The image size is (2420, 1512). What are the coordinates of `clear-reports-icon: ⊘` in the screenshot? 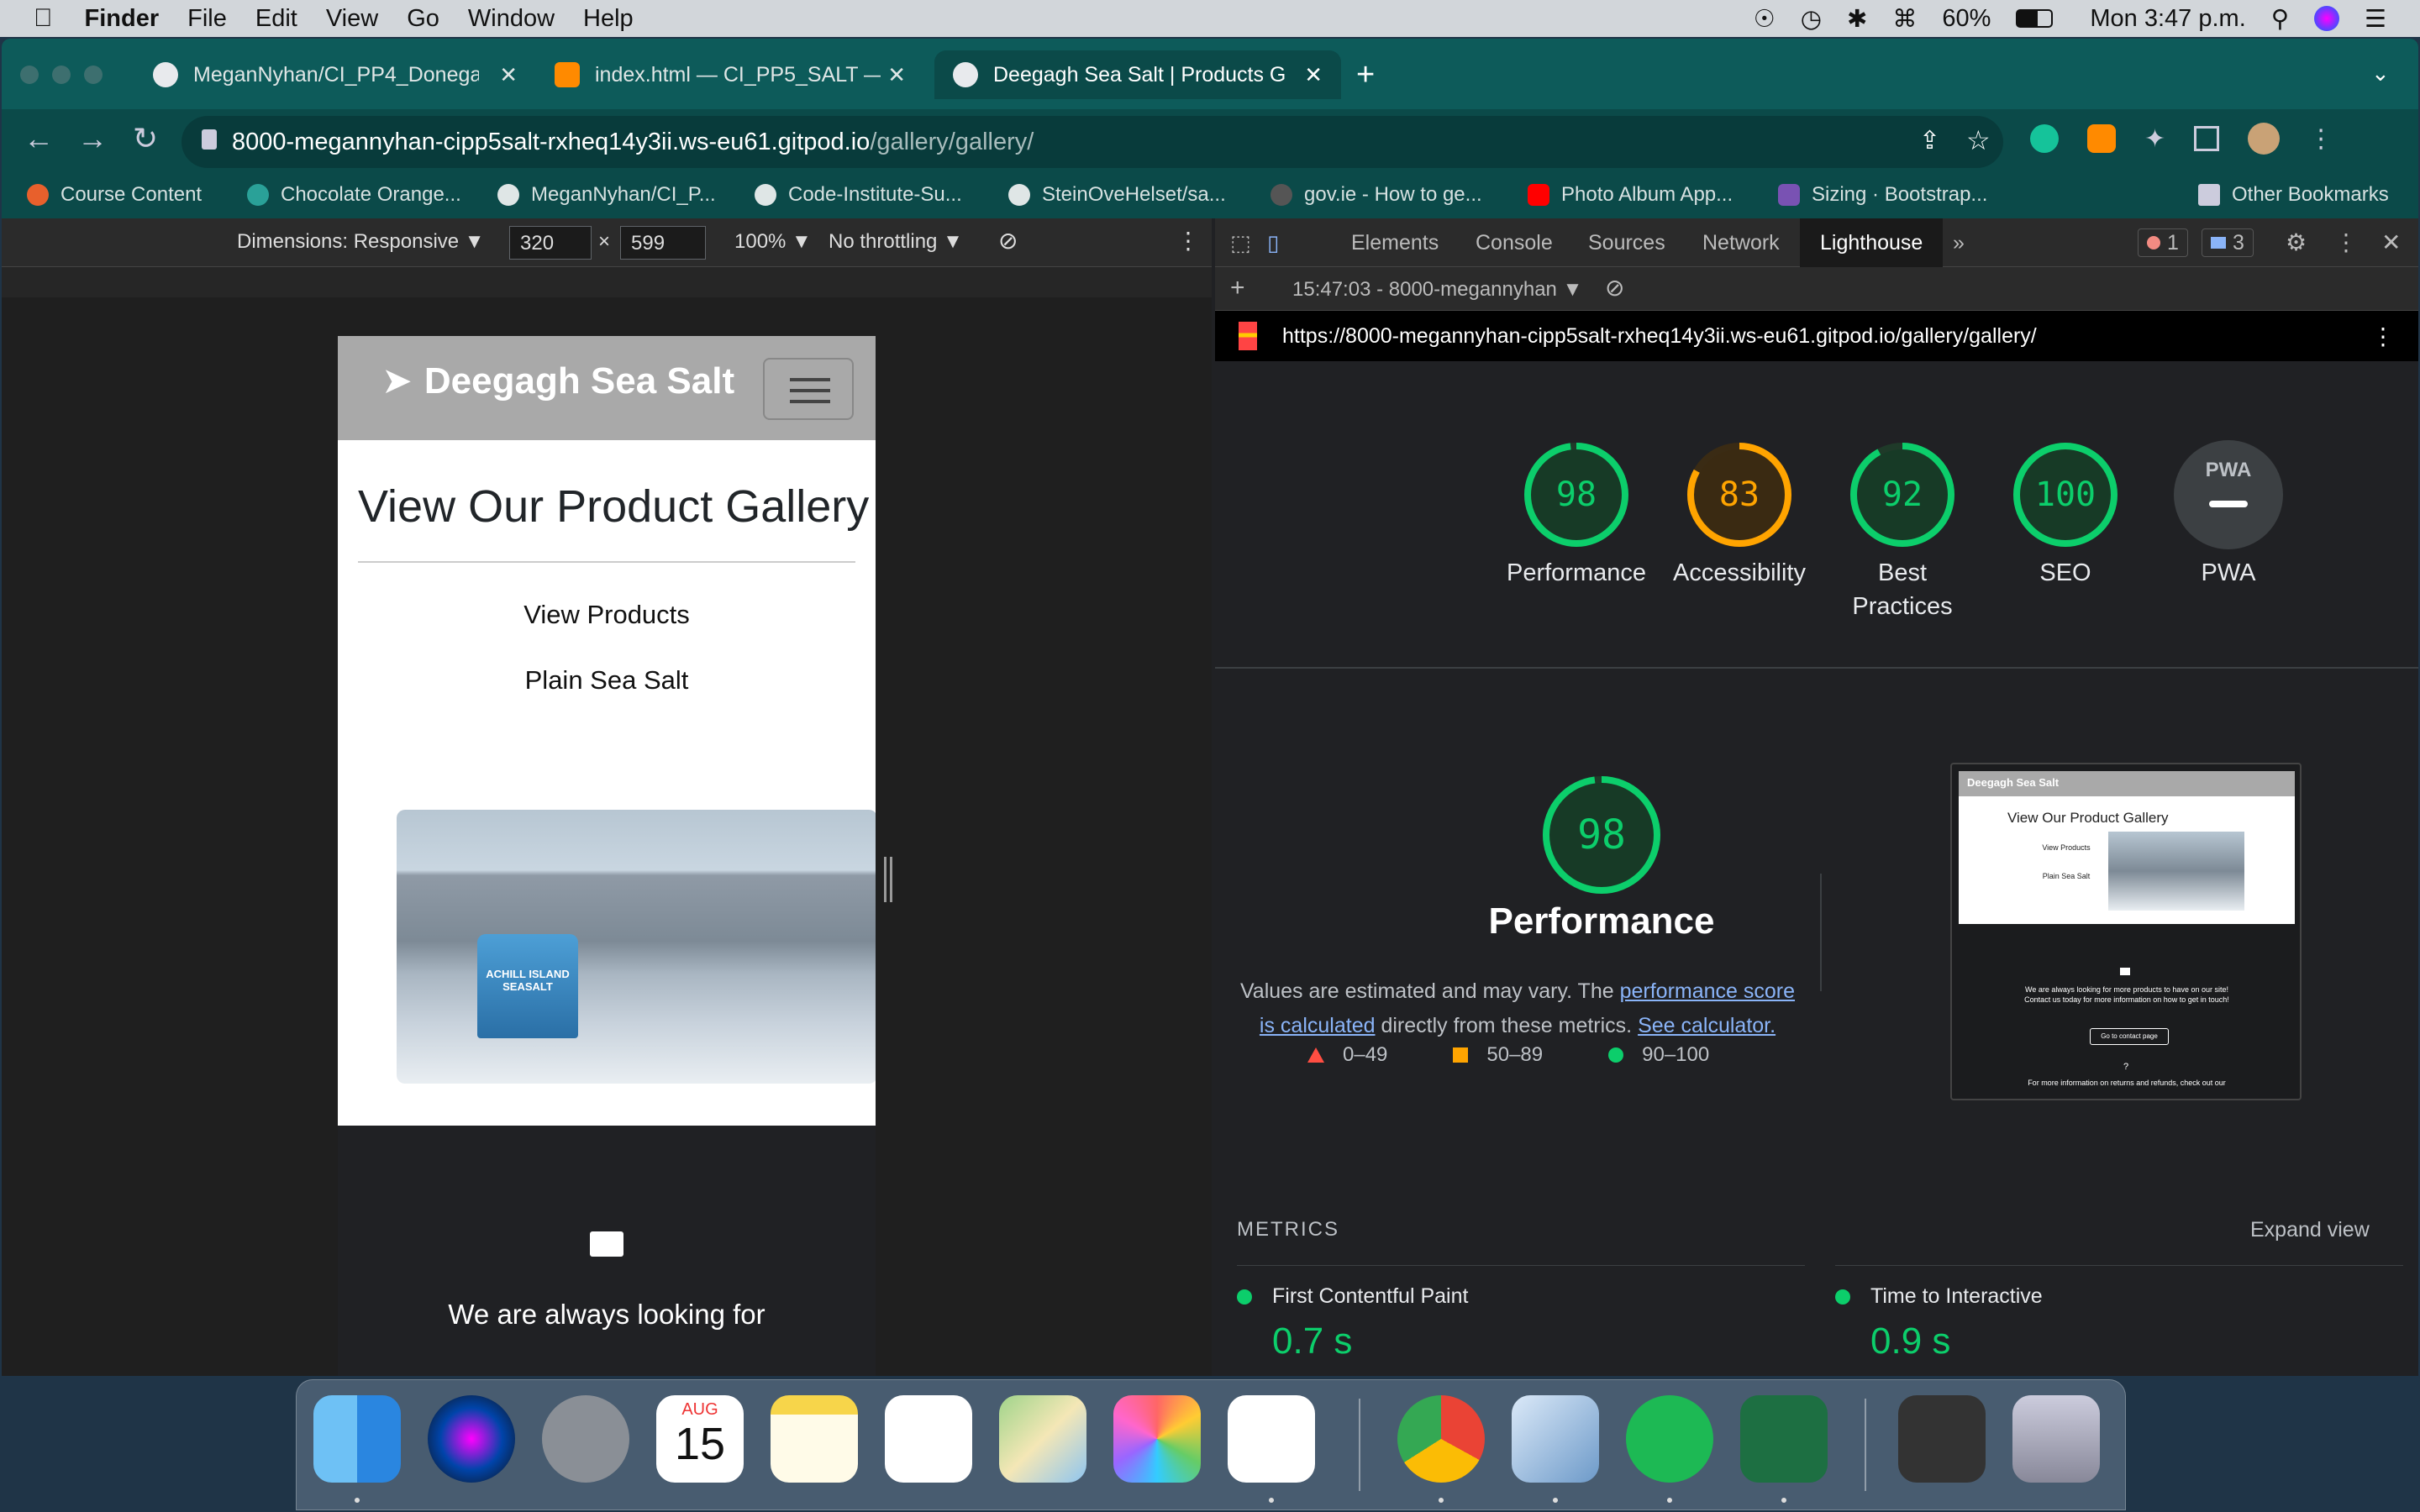 It's located at (1615, 288).